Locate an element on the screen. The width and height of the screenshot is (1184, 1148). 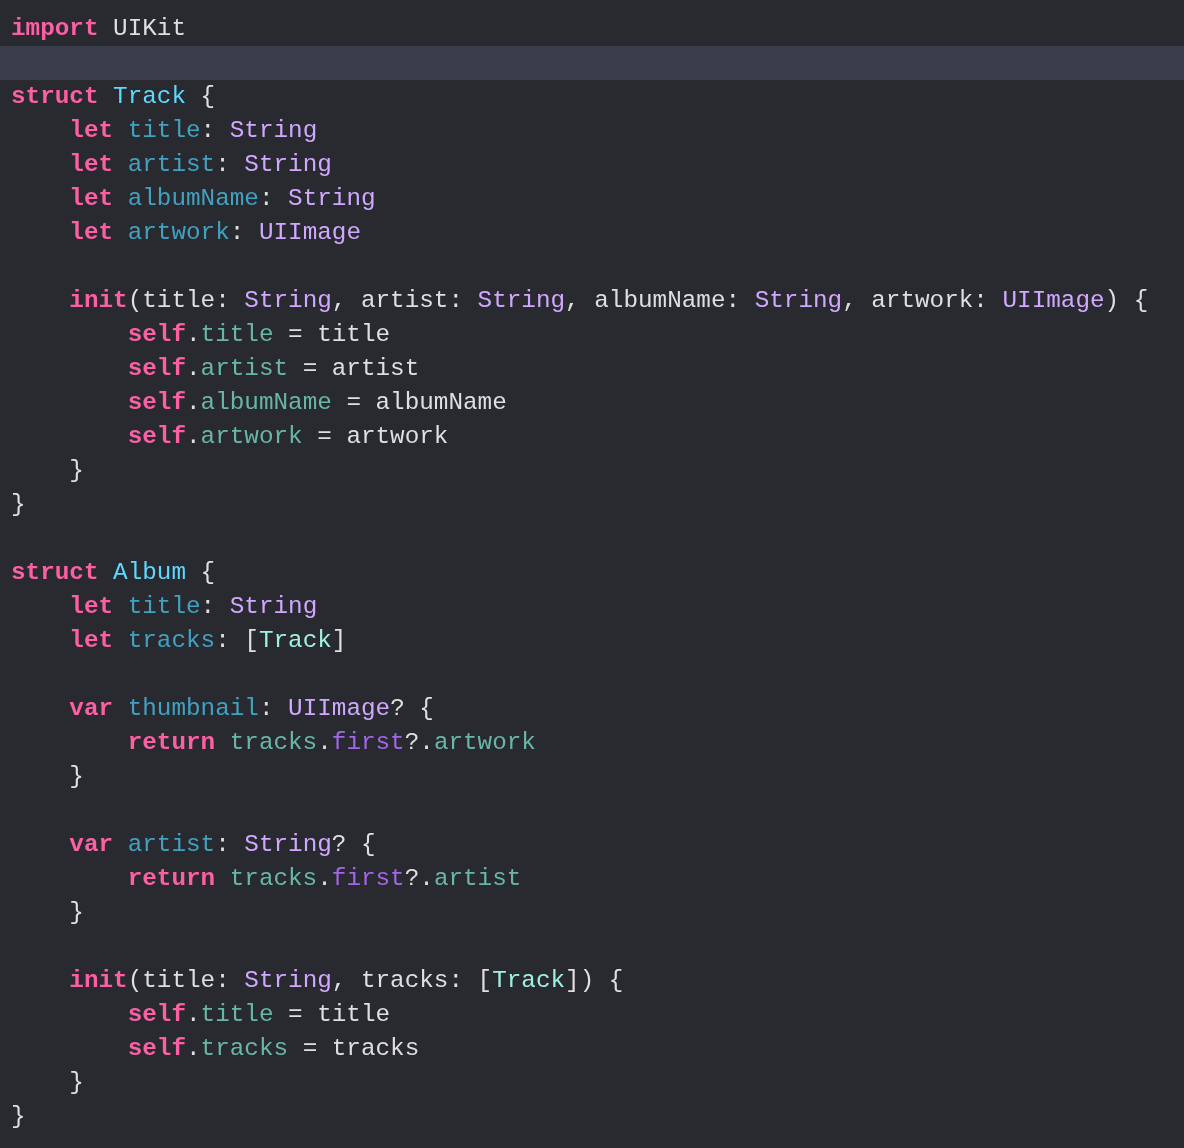
code-line: init(title: String, tracks: [Track]) { is located at coordinates (346, 981).